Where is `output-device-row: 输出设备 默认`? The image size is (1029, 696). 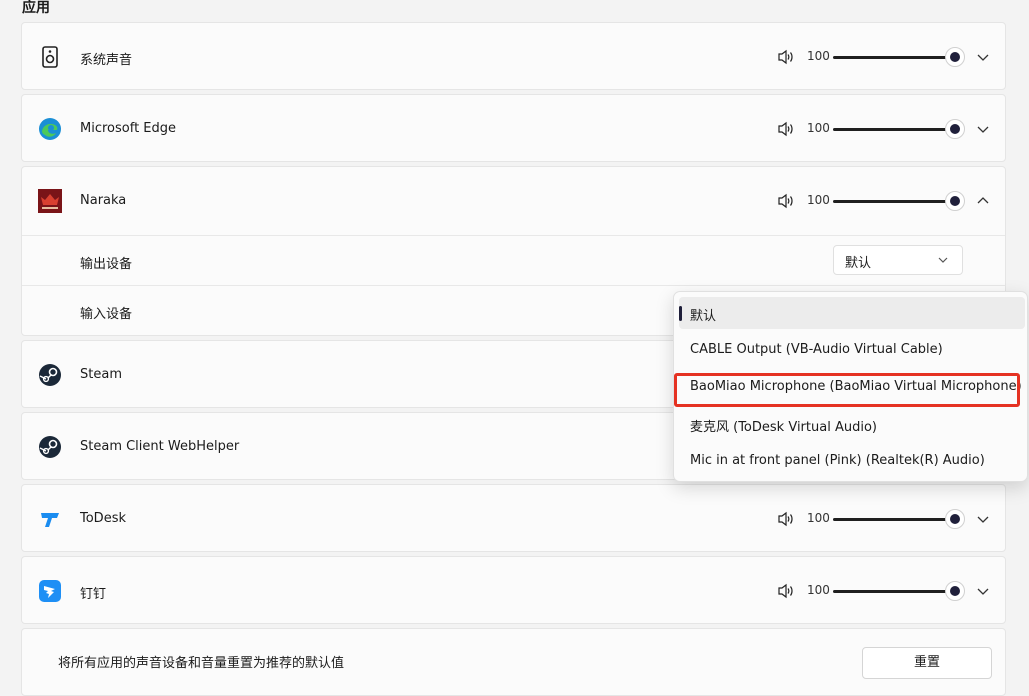 output-device-row: 输出设备 默认 is located at coordinates (513, 260).